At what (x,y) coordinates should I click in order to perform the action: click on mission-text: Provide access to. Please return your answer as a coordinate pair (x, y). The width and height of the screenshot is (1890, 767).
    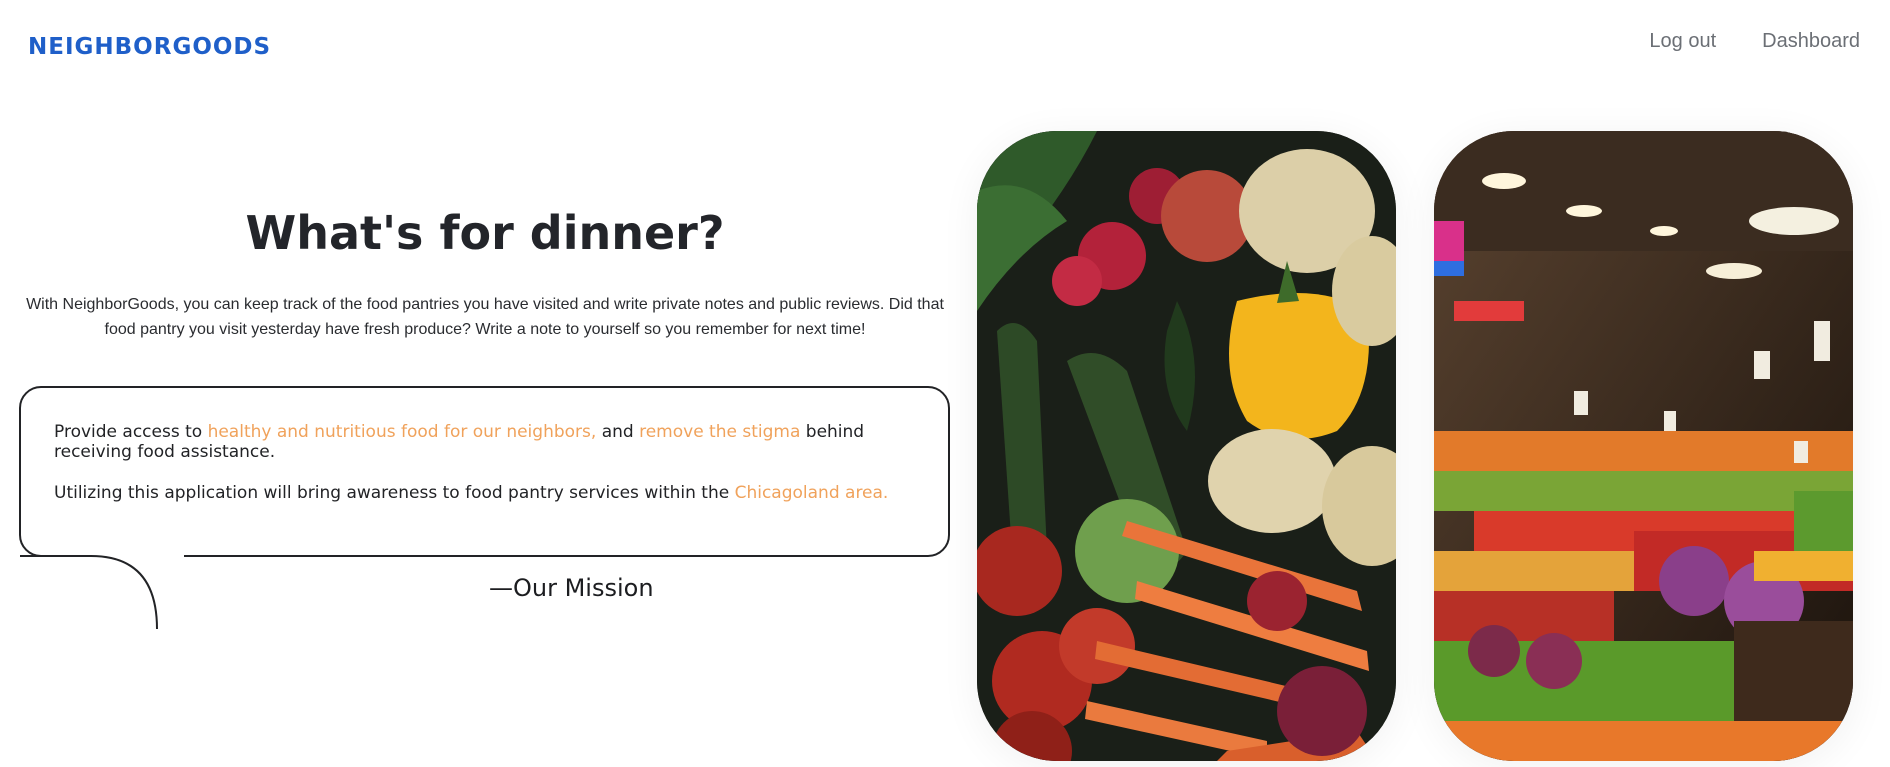
    Looking at the image, I should click on (131, 432).